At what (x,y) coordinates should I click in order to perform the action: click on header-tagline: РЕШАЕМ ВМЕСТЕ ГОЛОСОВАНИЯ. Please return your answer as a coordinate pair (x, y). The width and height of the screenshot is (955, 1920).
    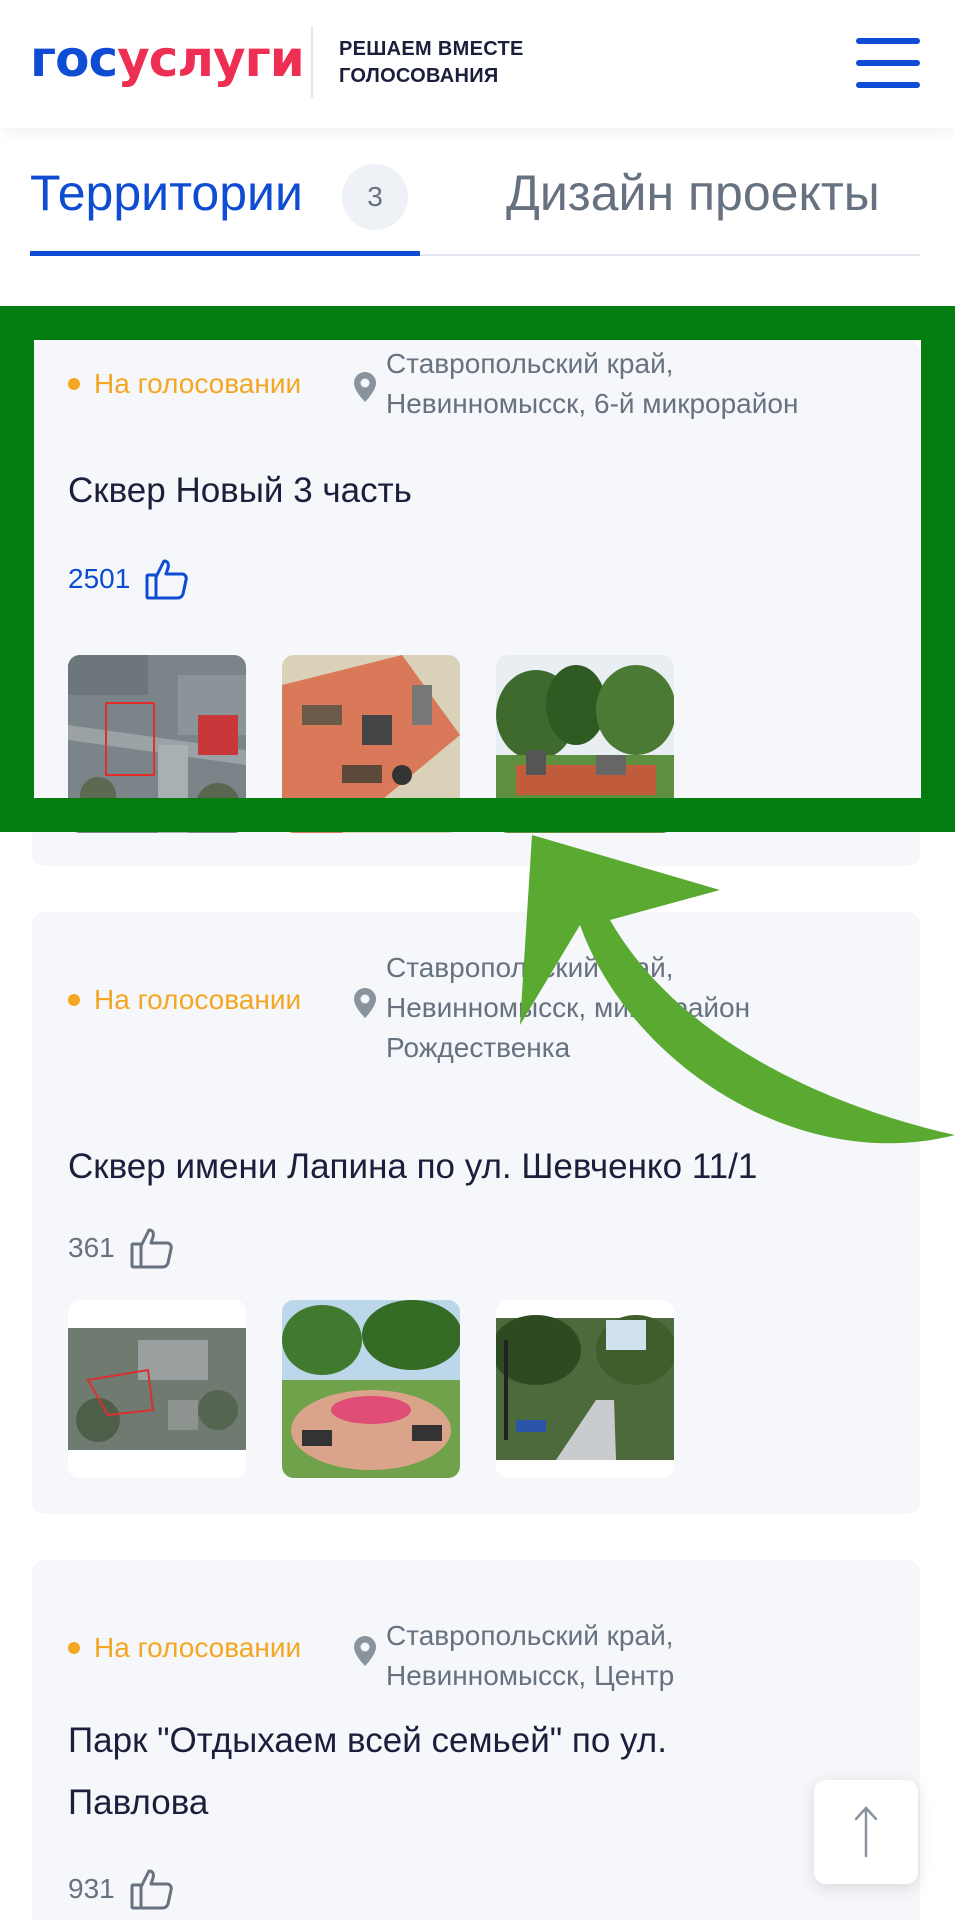
    Looking at the image, I should click on (431, 63).